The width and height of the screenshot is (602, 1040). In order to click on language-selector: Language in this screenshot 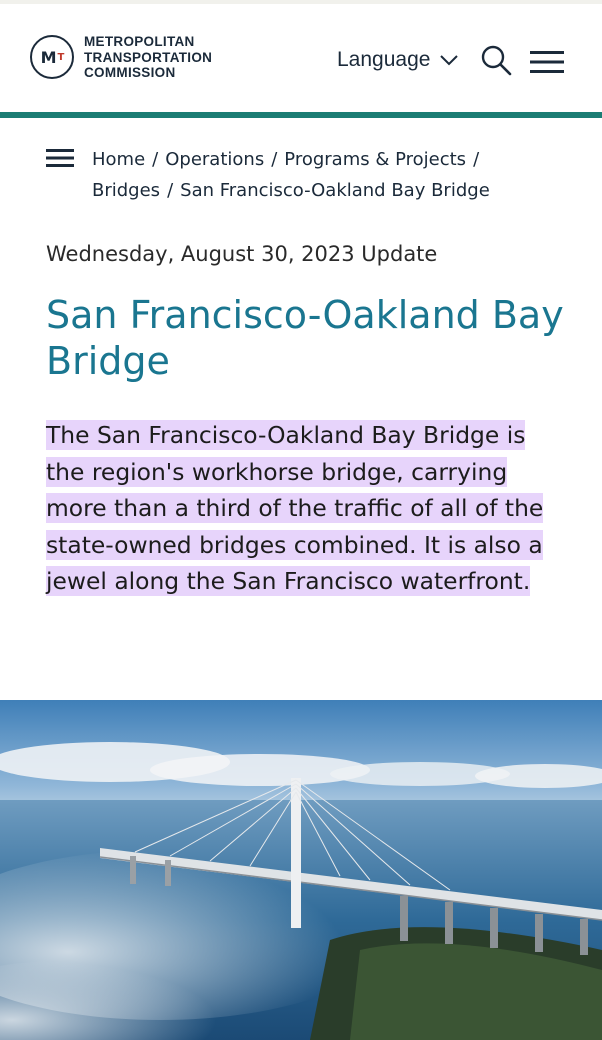, I will do `click(398, 60)`.